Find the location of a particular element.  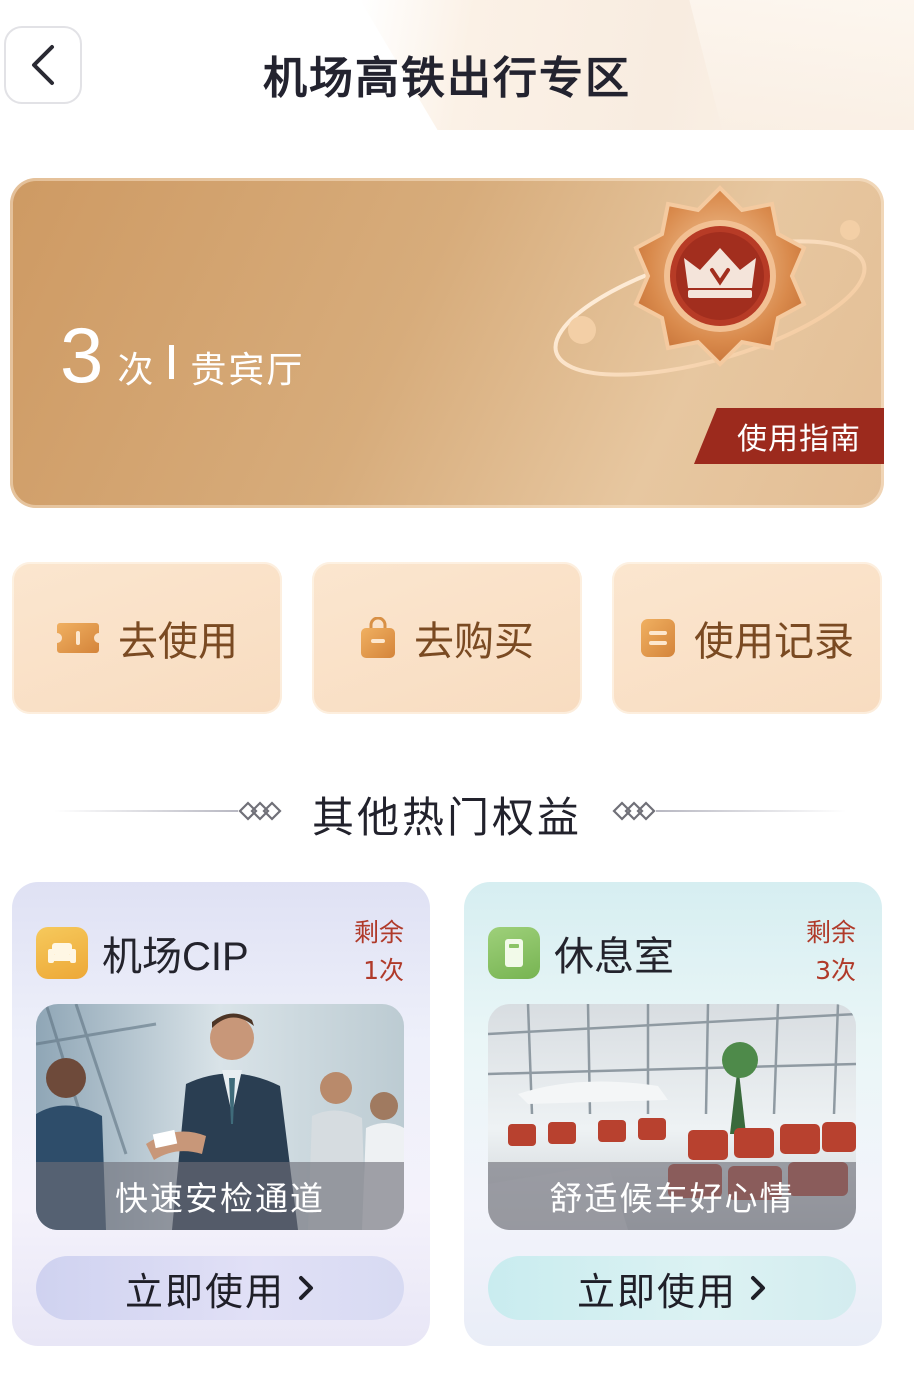

remaining-value: 3次 is located at coordinates (835, 970).